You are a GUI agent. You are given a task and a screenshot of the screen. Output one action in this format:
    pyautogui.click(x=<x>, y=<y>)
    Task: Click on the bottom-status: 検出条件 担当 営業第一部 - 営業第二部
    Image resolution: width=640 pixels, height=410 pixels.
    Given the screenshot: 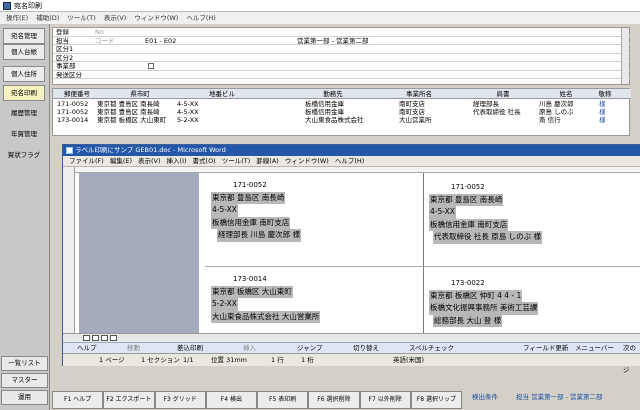 What is the action you would take?
    pyautogui.click(x=553, y=397)
    